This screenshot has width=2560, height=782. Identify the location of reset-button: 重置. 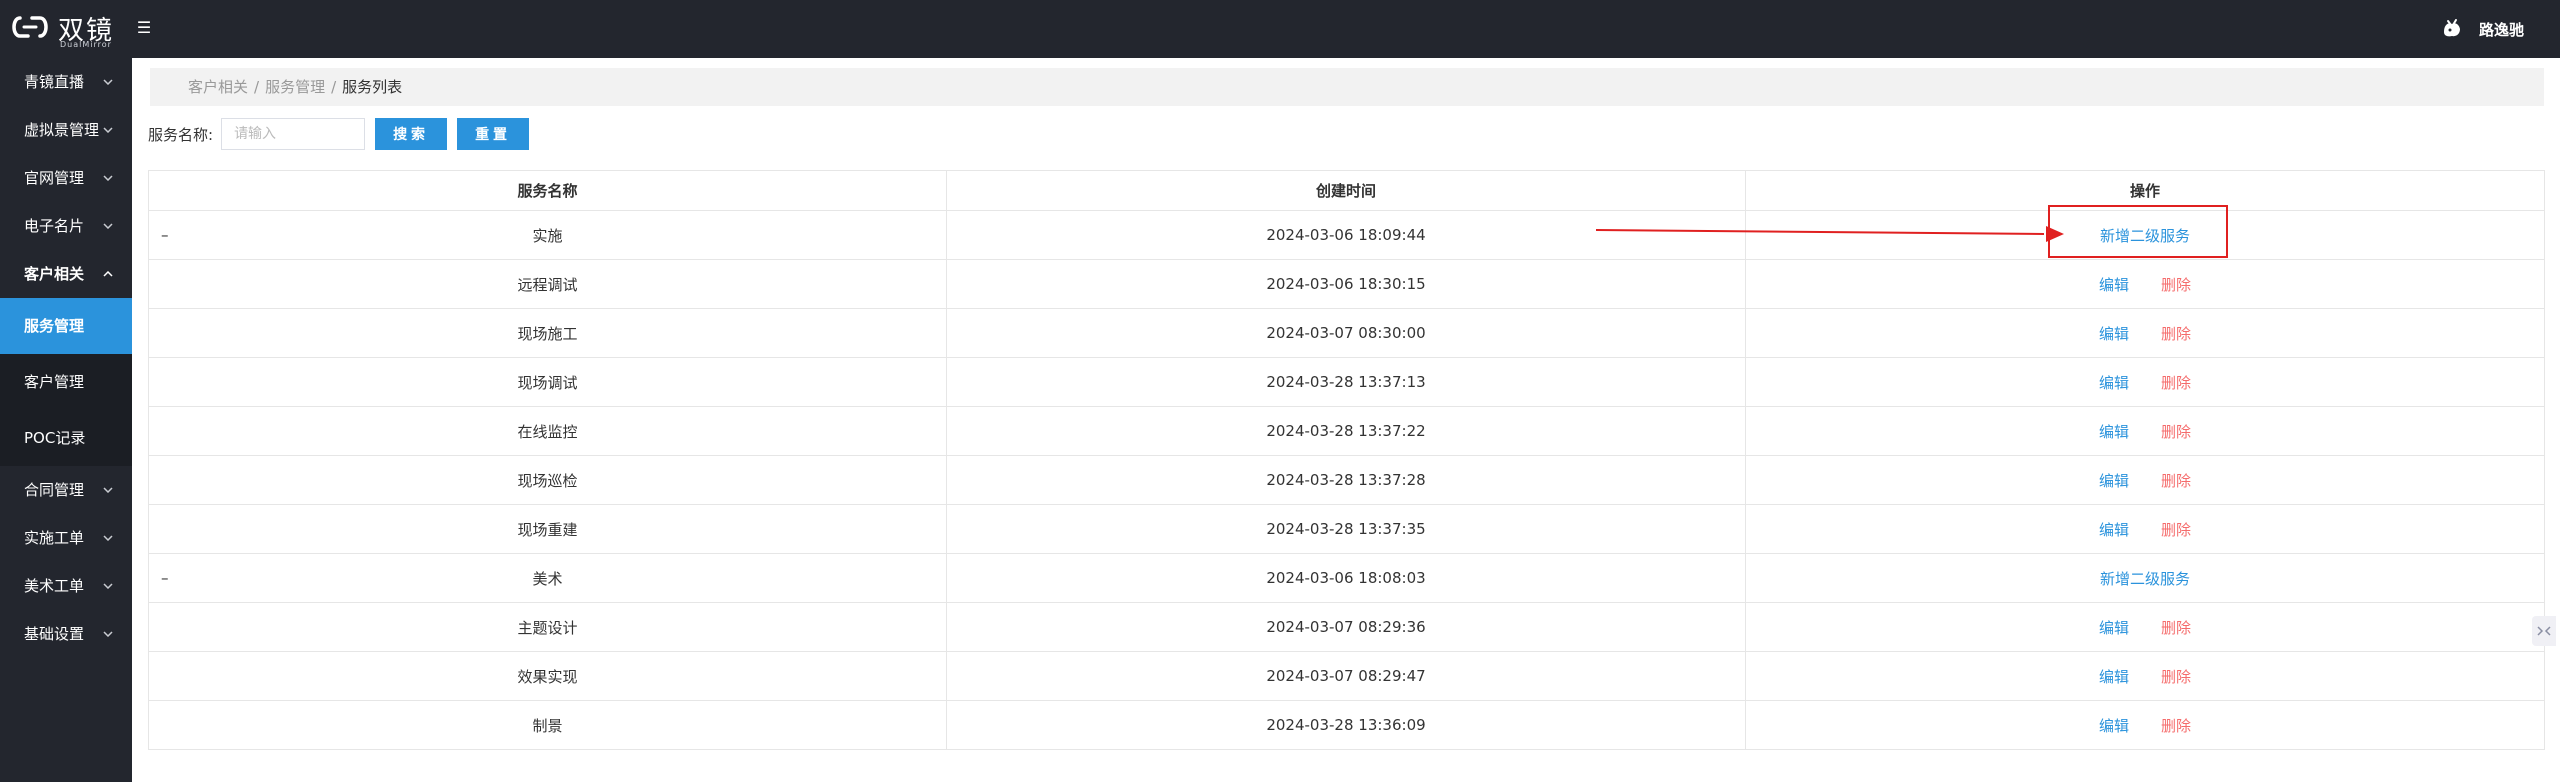
(493, 134).